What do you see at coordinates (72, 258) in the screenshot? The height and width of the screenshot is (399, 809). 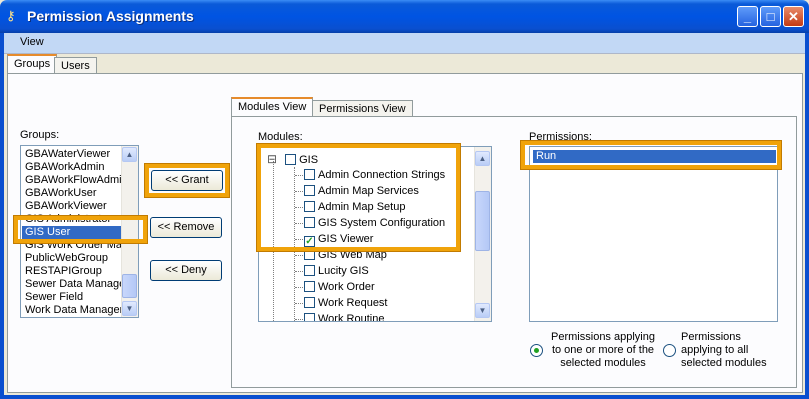 I see `group-list-item: PublicWebGroup` at bounding box center [72, 258].